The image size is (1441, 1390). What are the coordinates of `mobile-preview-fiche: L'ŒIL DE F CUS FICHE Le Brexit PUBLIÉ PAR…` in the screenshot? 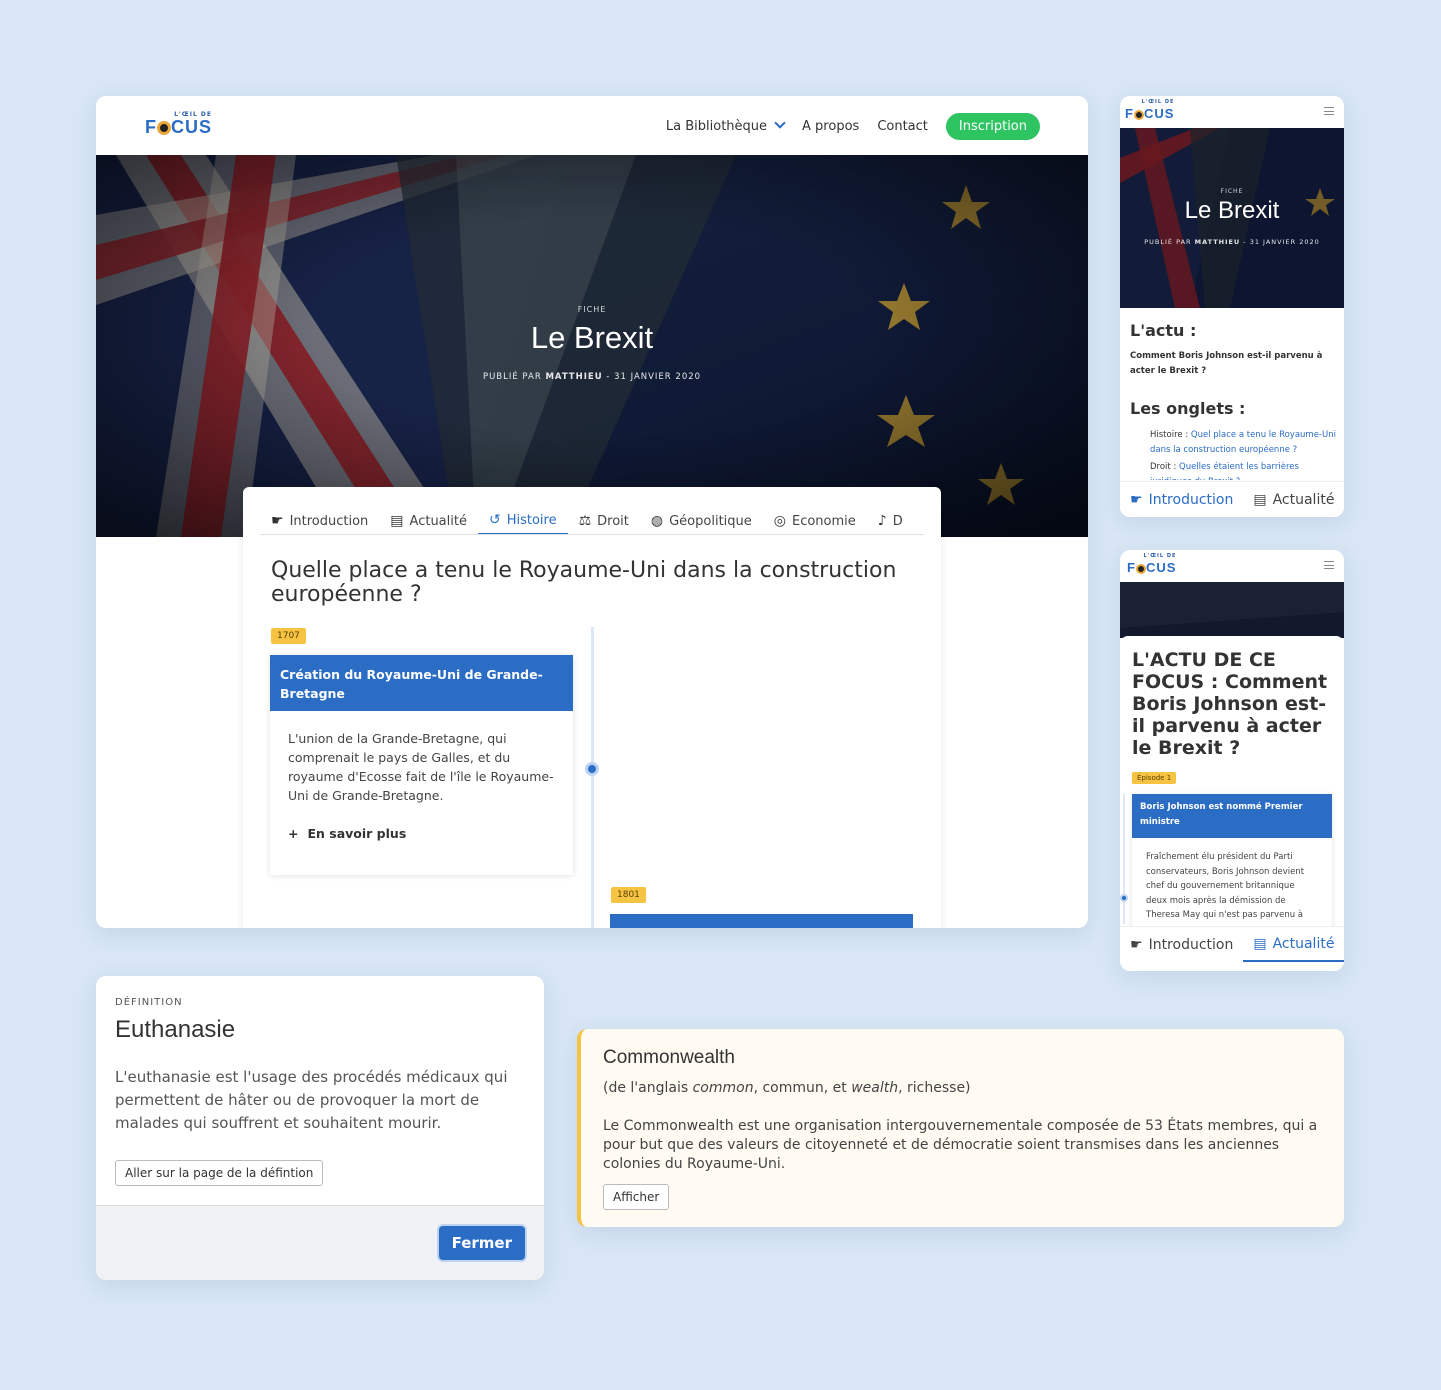 It's located at (1232, 306).